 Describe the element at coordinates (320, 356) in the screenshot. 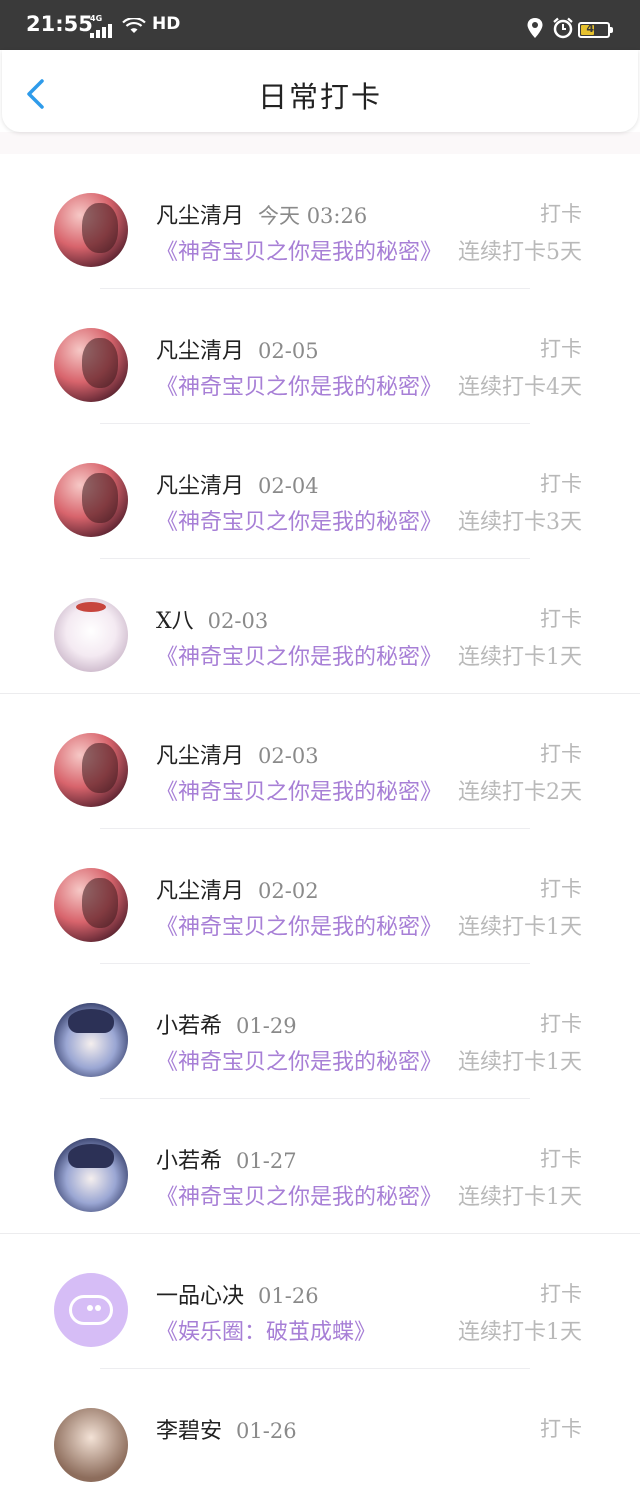

I see `list-item: 凡尘清月 02-05 打卡 《神奇宝贝之你是我的秘密》 连续打卡4天` at that location.